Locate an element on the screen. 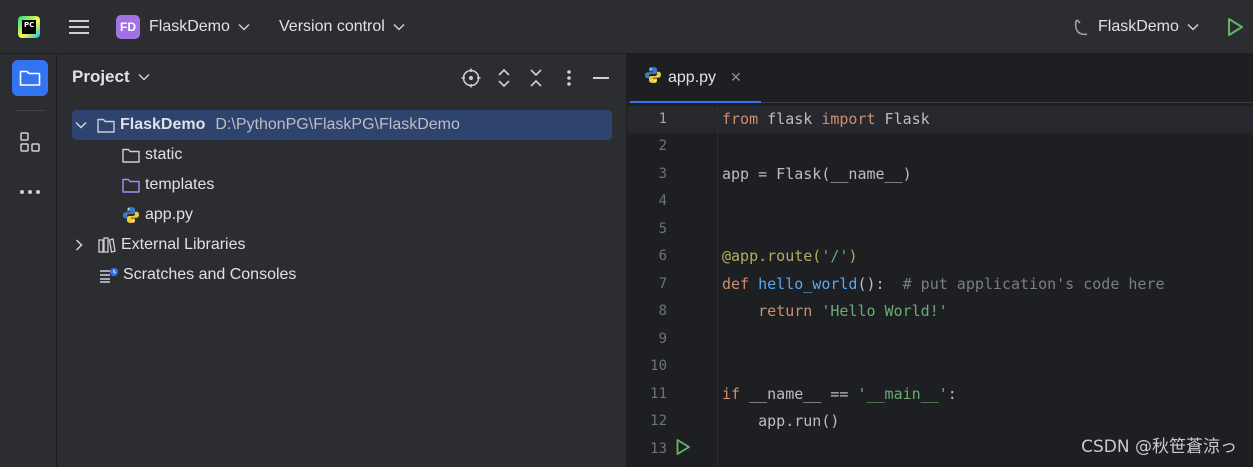  editor-tab-app-py: app.py ✕ is located at coordinates (695, 78).